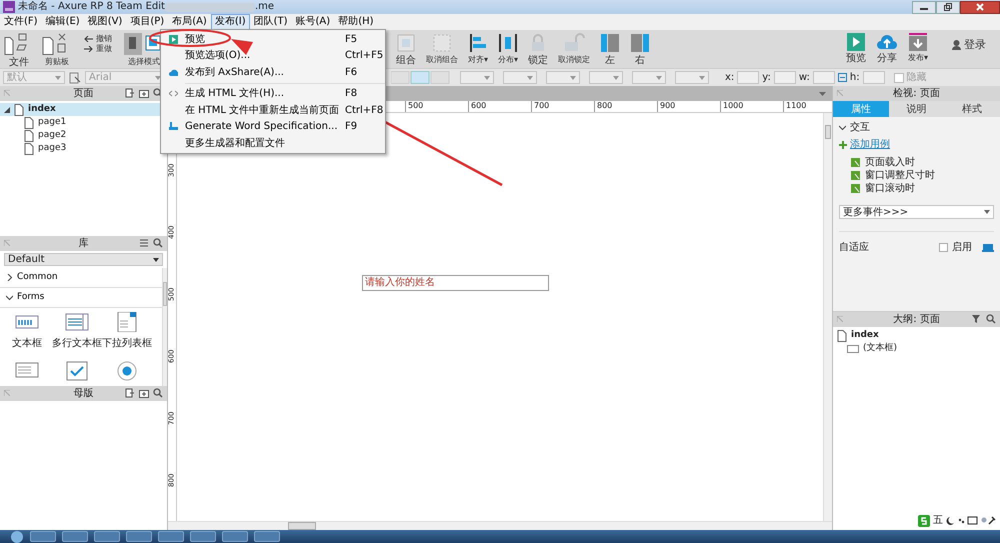 This screenshot has height=543, width=1000. What do you see at coordinates (75, 78) in the screenshot?
I see `paint-format-icon` at bounding box center [75, 78].